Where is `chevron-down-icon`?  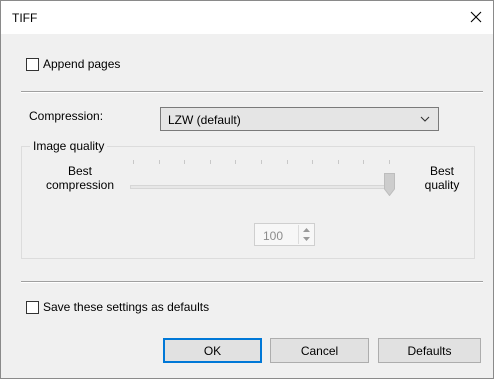 chevron-down-icon is located at coordinates (425, 119).